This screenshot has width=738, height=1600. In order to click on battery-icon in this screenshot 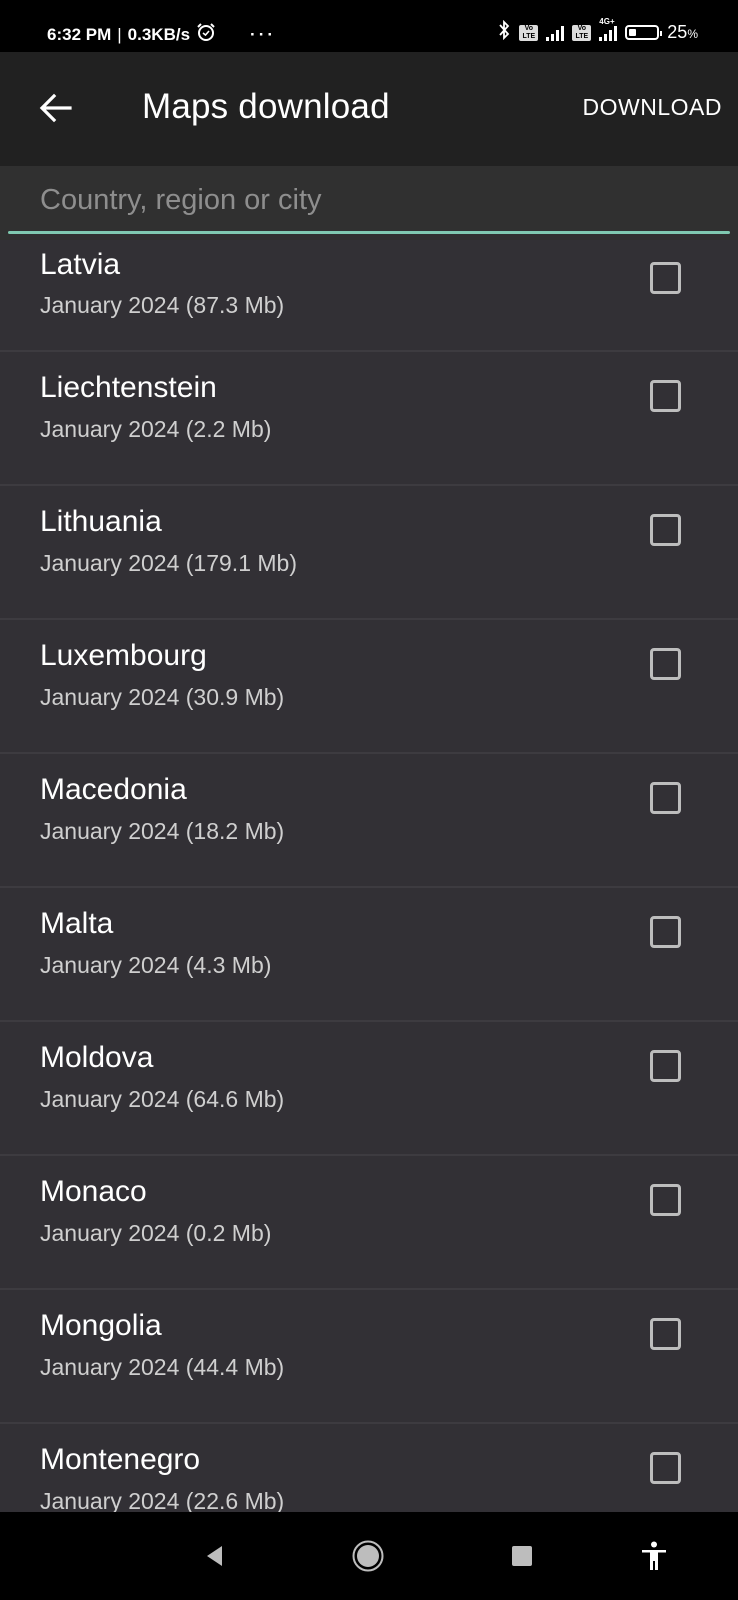, I will do `click(644, 32)`.